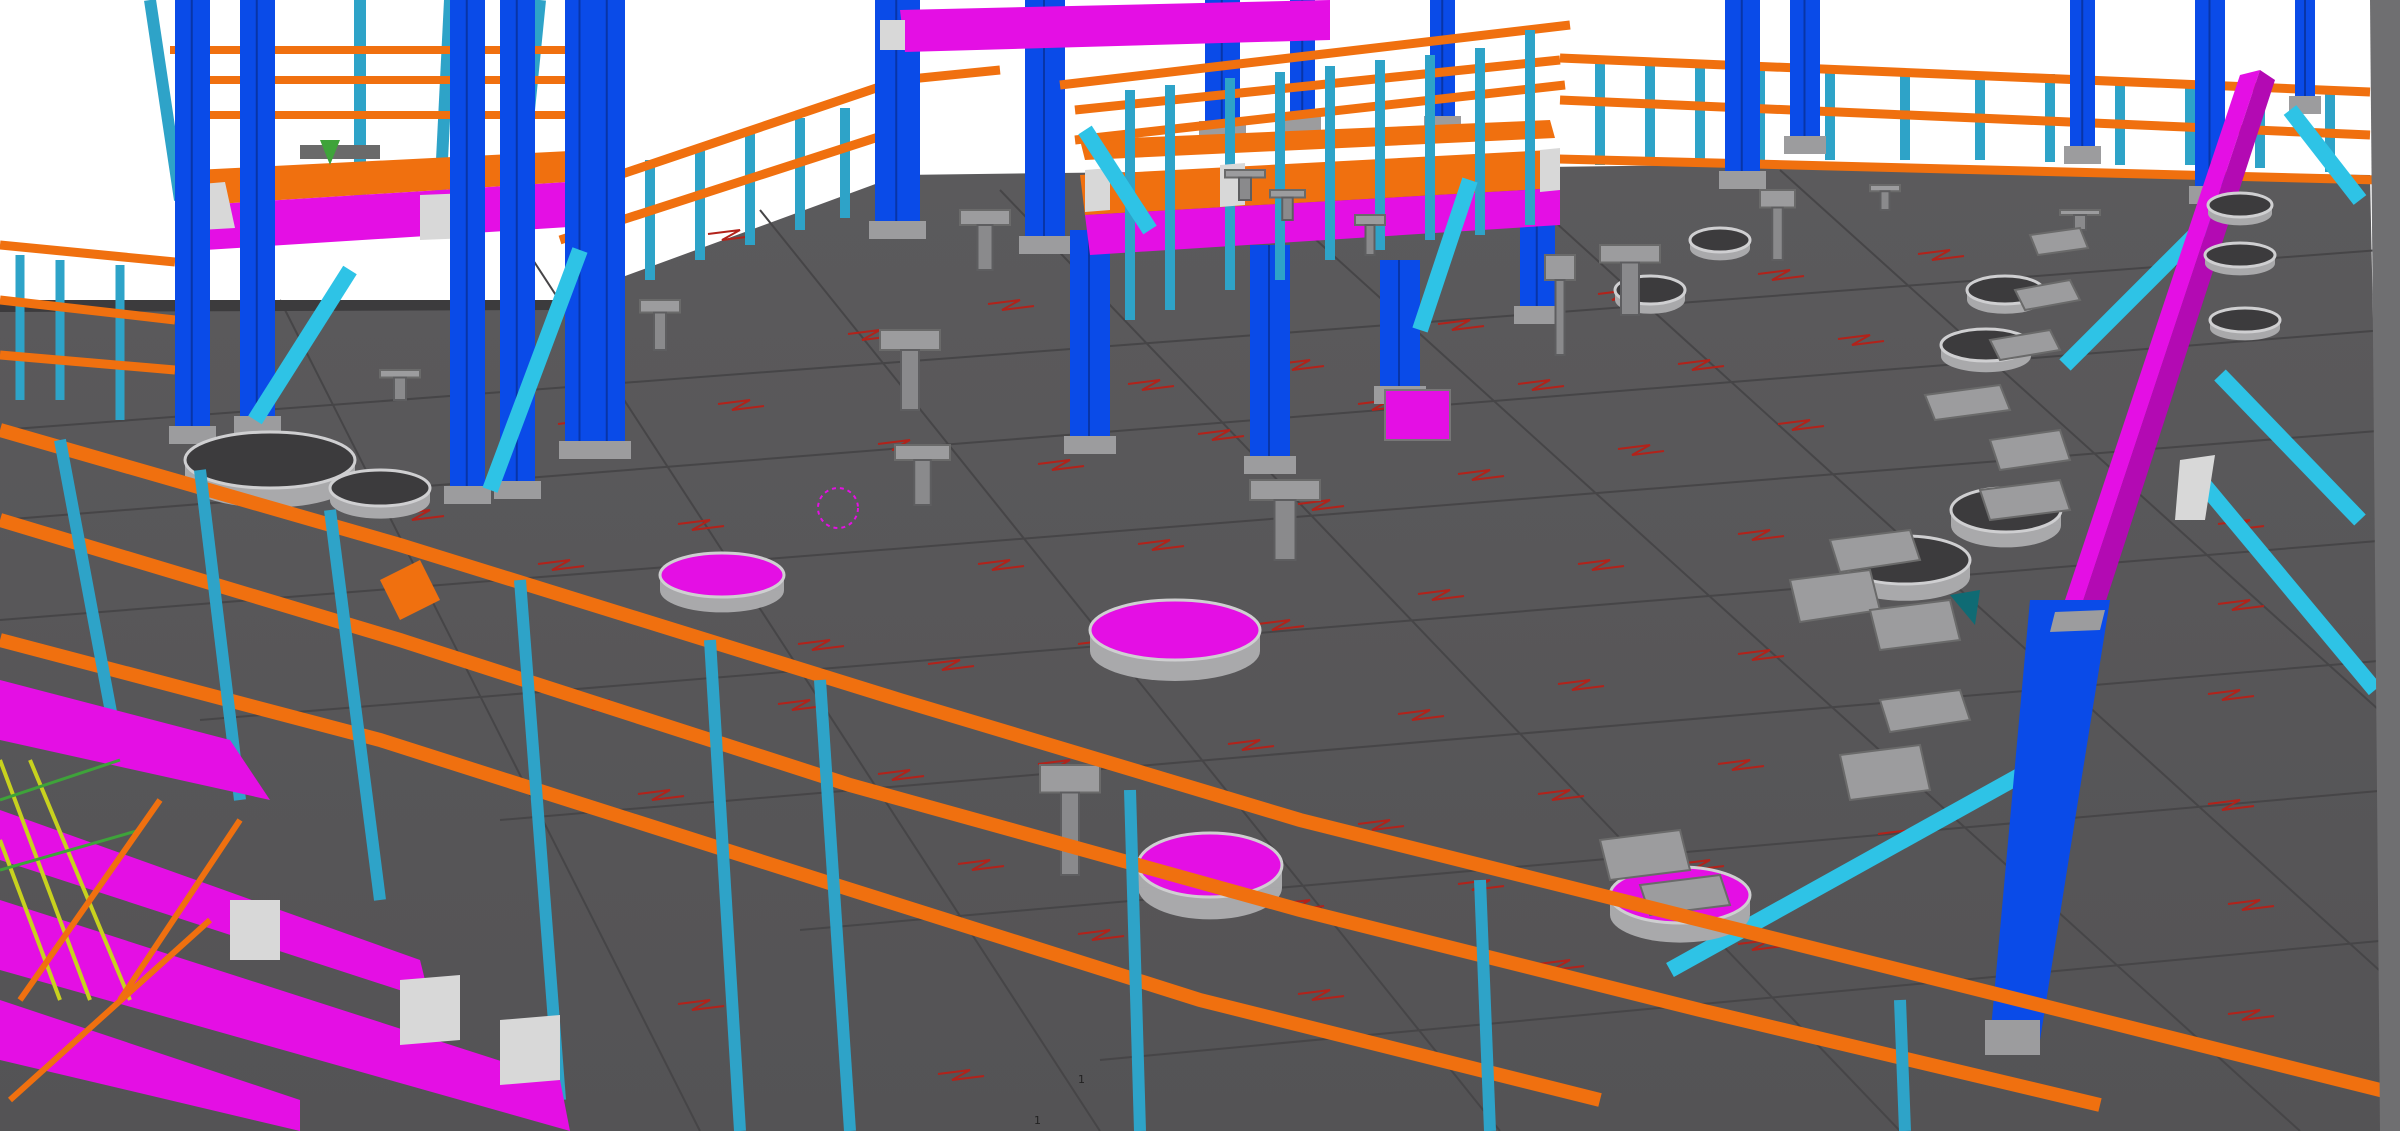 The width and height of the screenshot is (2400, 1131). Describe the element at coordinates (1417, 415) in the screenshot. I see `connection-box` at that location.